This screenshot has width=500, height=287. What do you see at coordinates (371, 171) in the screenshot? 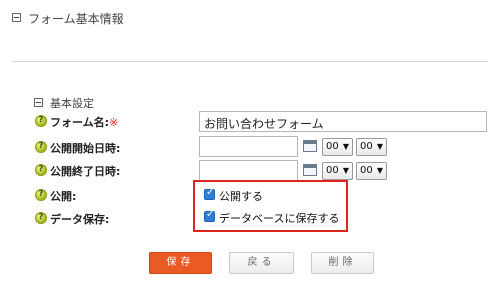
I see `publish-end-minute-select: 00 ▼` at bounding box center [371, 171].